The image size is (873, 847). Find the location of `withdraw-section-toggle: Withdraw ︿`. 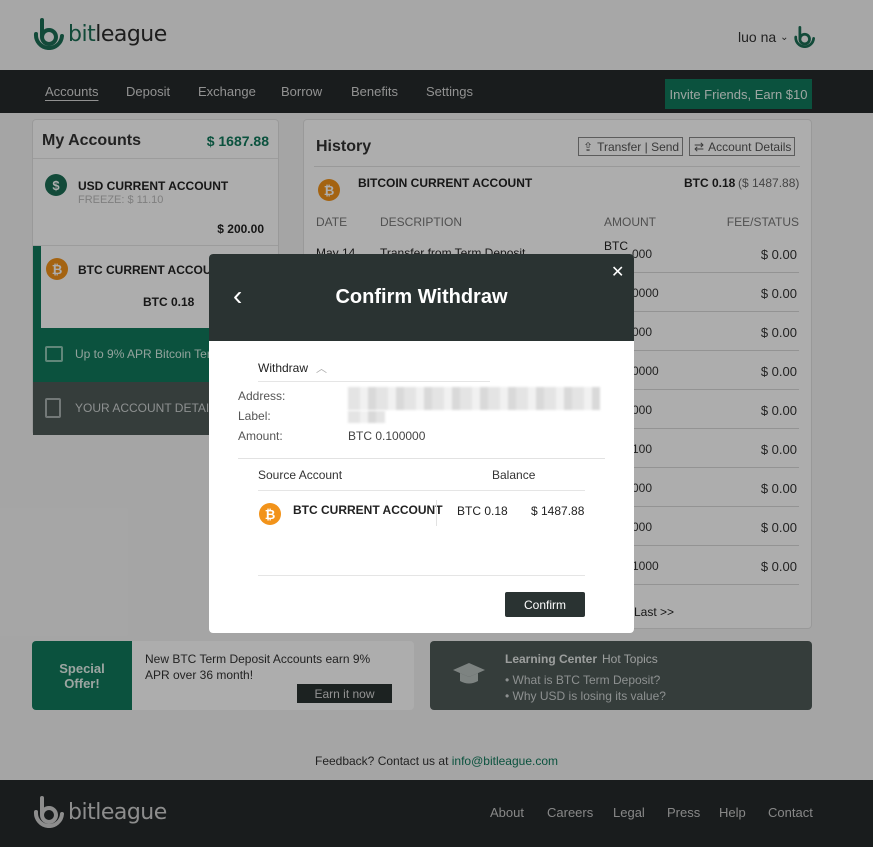

withdraw-section-toggle: Withdraw ︿ is located at coordinates (292, 368).